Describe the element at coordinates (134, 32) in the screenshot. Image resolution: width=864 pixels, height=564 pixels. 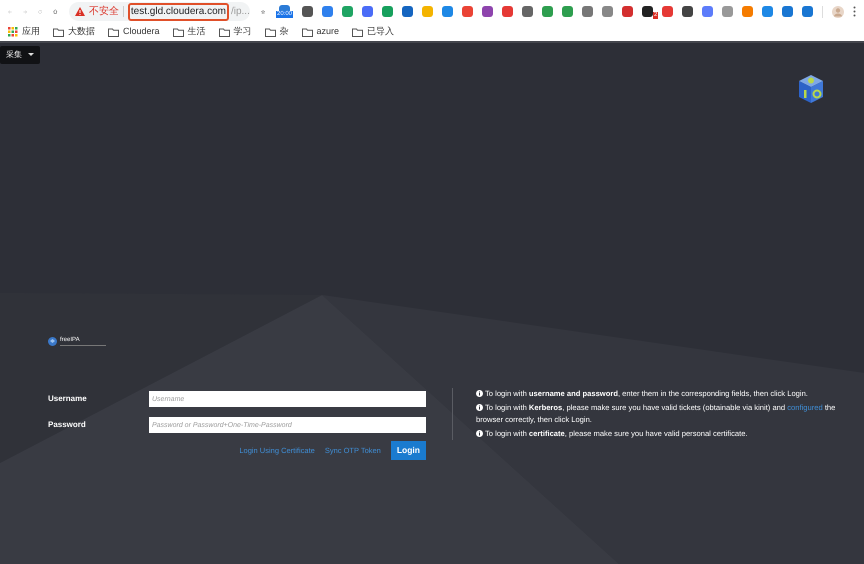
I see `bookmark-item: Cloudera` at that location.